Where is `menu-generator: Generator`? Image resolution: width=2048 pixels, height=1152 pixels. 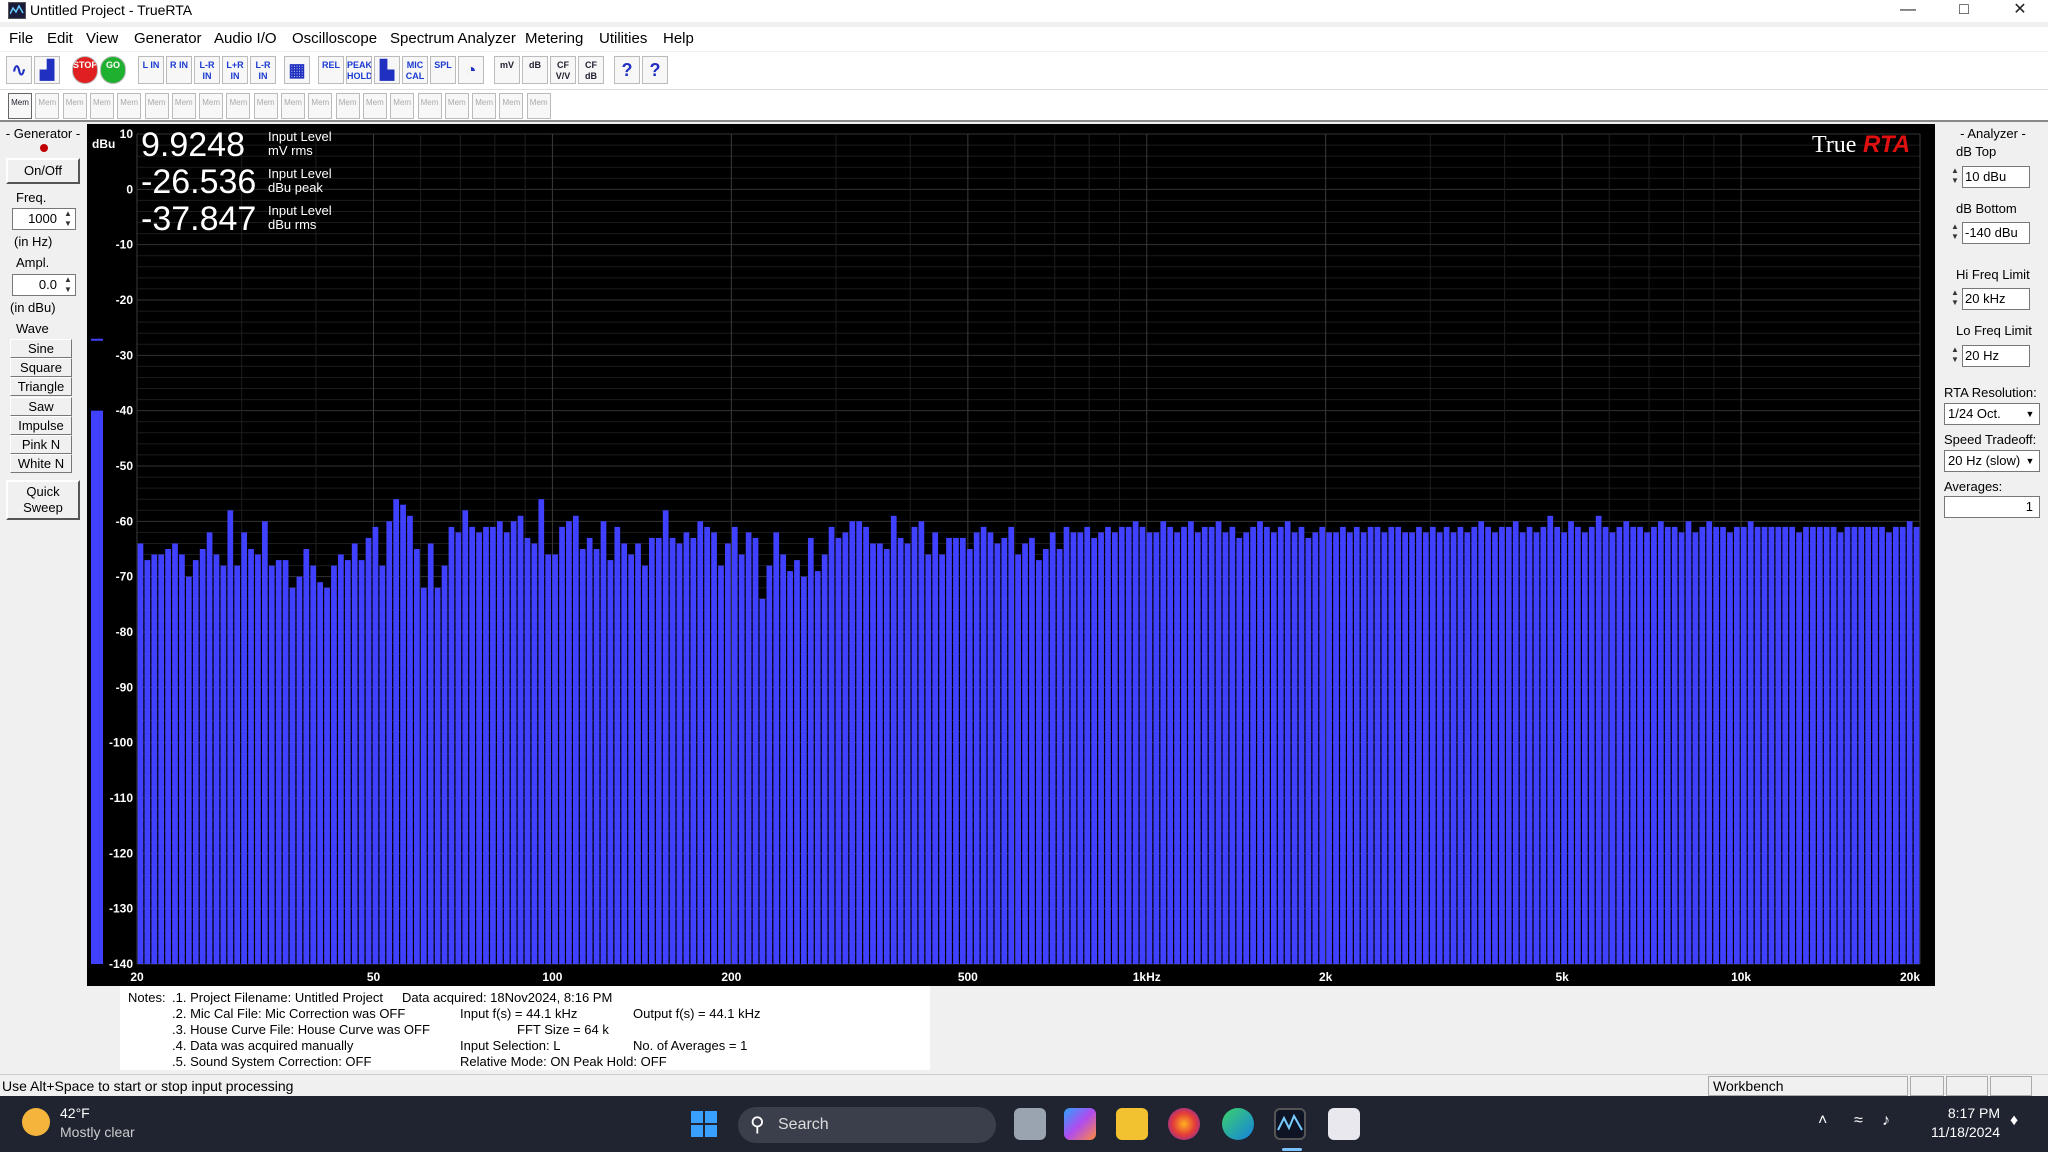
menu-generator: Generator is located at coordinates (168, 38).